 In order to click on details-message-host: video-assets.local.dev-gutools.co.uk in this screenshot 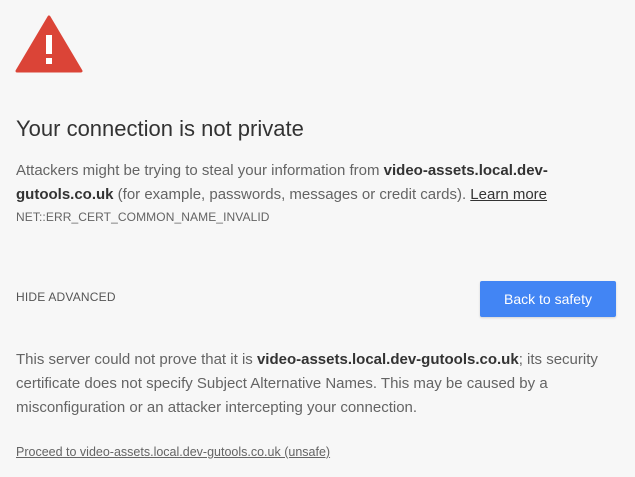, I will do `click(387, 359)`.